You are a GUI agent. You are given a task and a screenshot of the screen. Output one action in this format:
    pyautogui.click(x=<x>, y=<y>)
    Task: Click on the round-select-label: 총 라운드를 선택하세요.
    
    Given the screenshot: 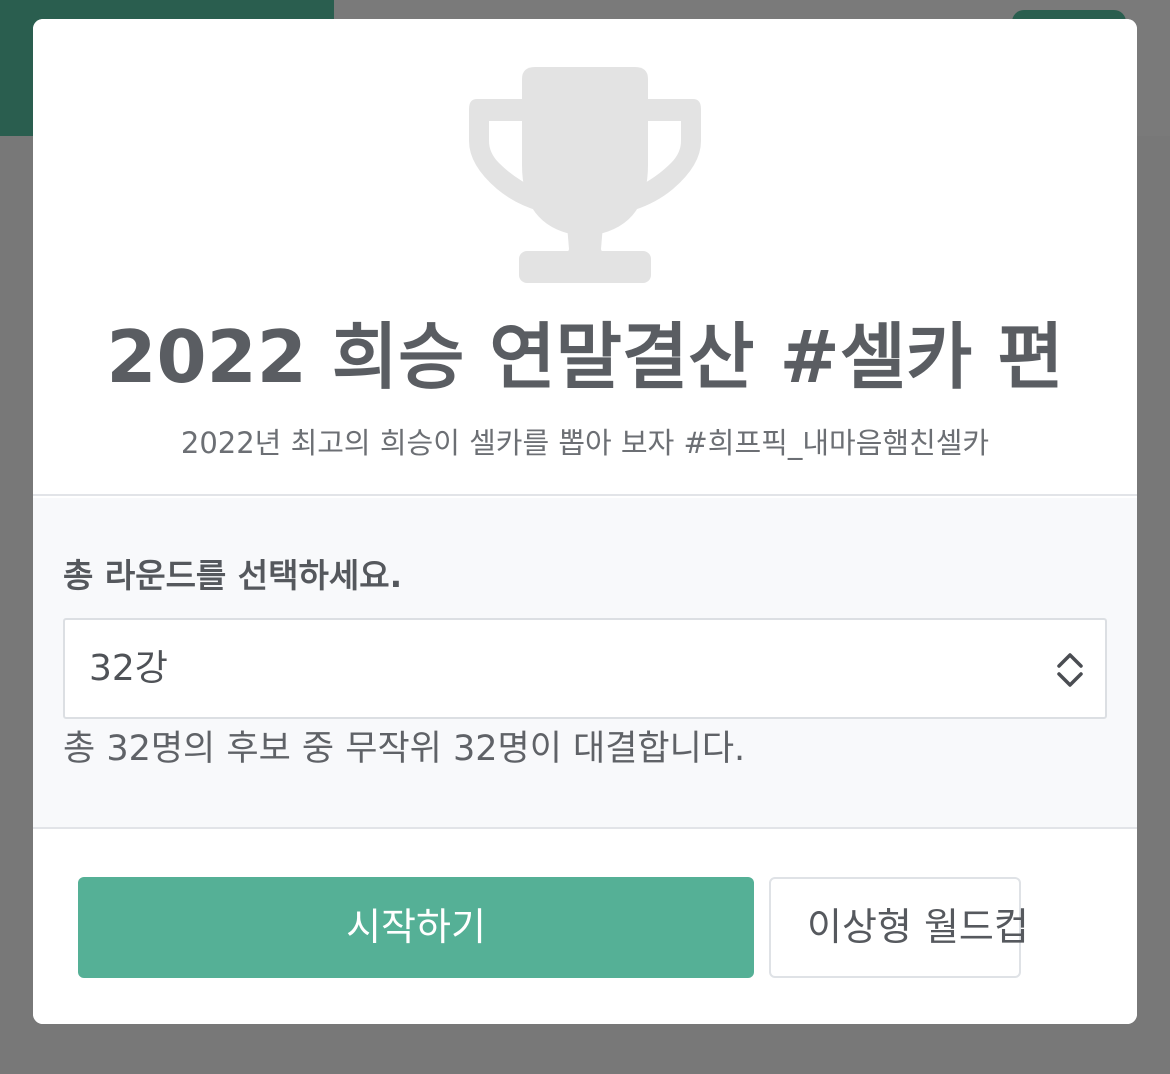 What is the action you would take?
    pyautogui.click(x=233, y=575)
    